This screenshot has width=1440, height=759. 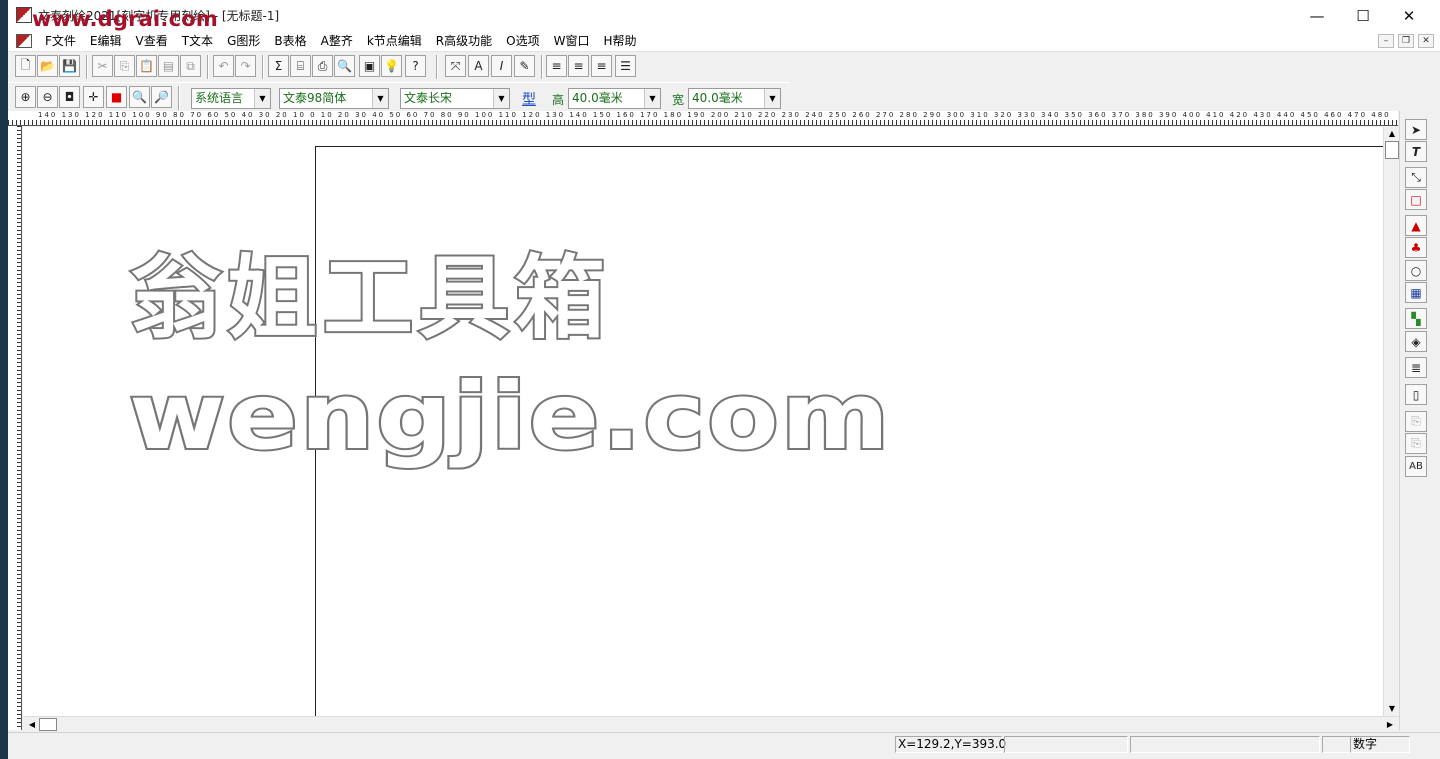 I want to click on zoom-out-icon: ⊖, so click(x=47, y=97).